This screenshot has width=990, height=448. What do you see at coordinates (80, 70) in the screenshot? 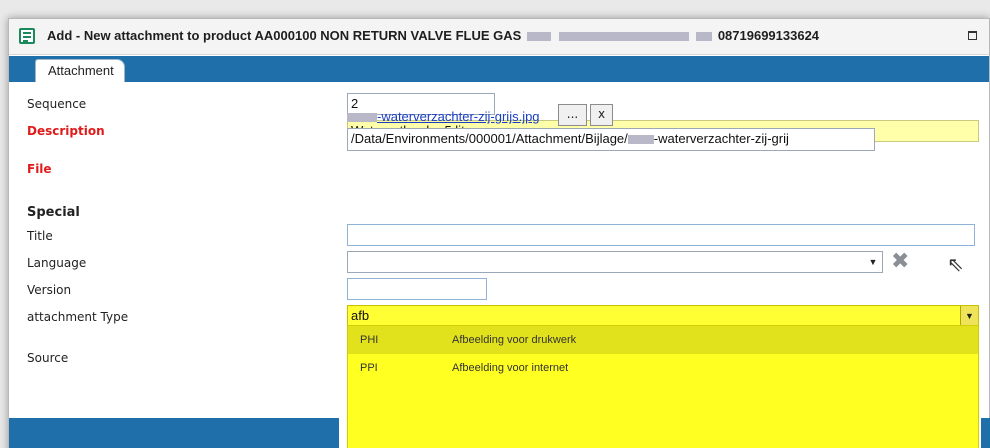
I see `tab-attachment: Attachment` at bounding box center [80, 70].